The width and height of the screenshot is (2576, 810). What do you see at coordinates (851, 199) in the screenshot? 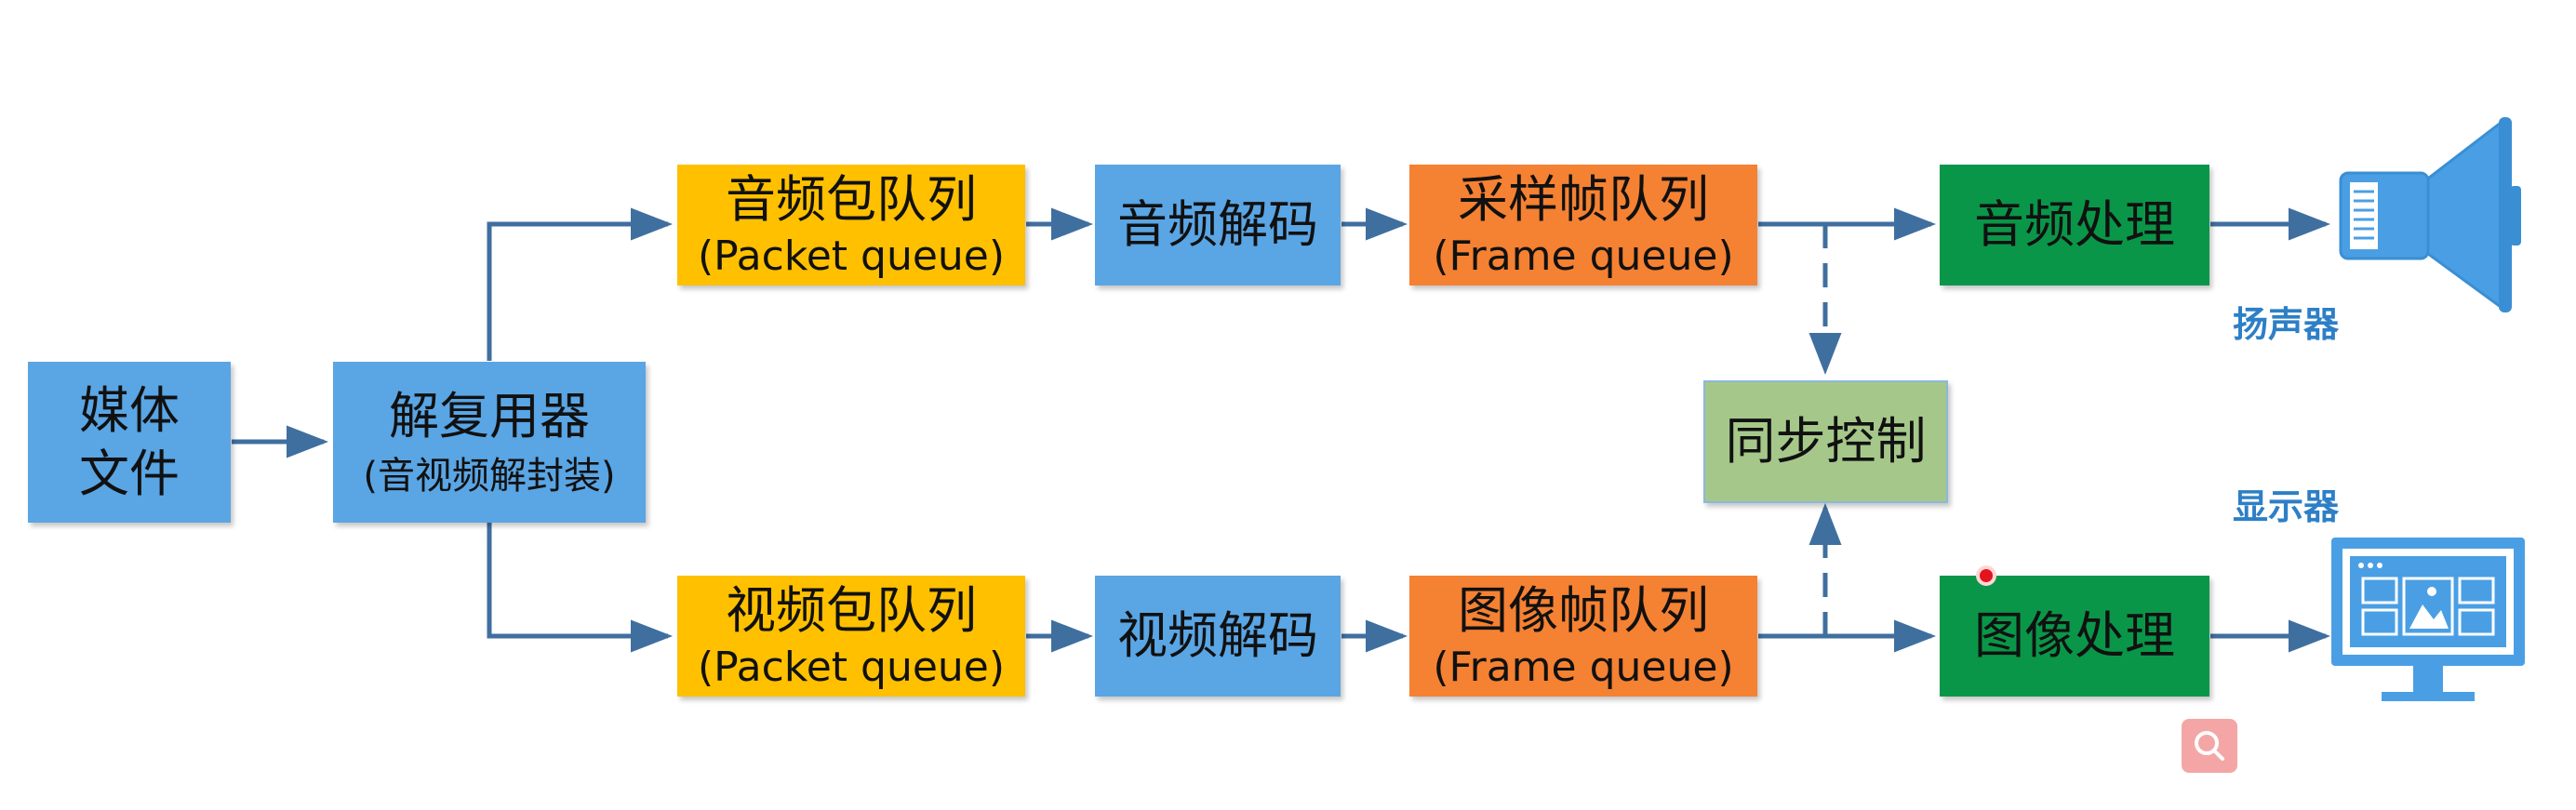
I see `audio-packet-queue-title: 音频包队列` at bounding box center [851, 199].